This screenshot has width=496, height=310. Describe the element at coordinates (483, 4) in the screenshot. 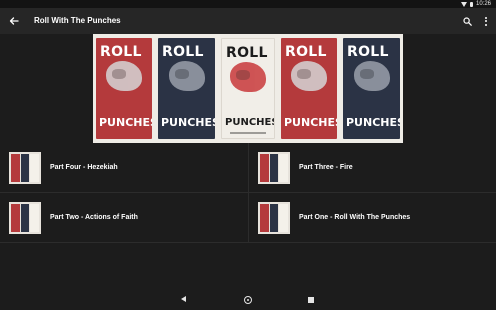

I see `status-time: 10:26` at that location.